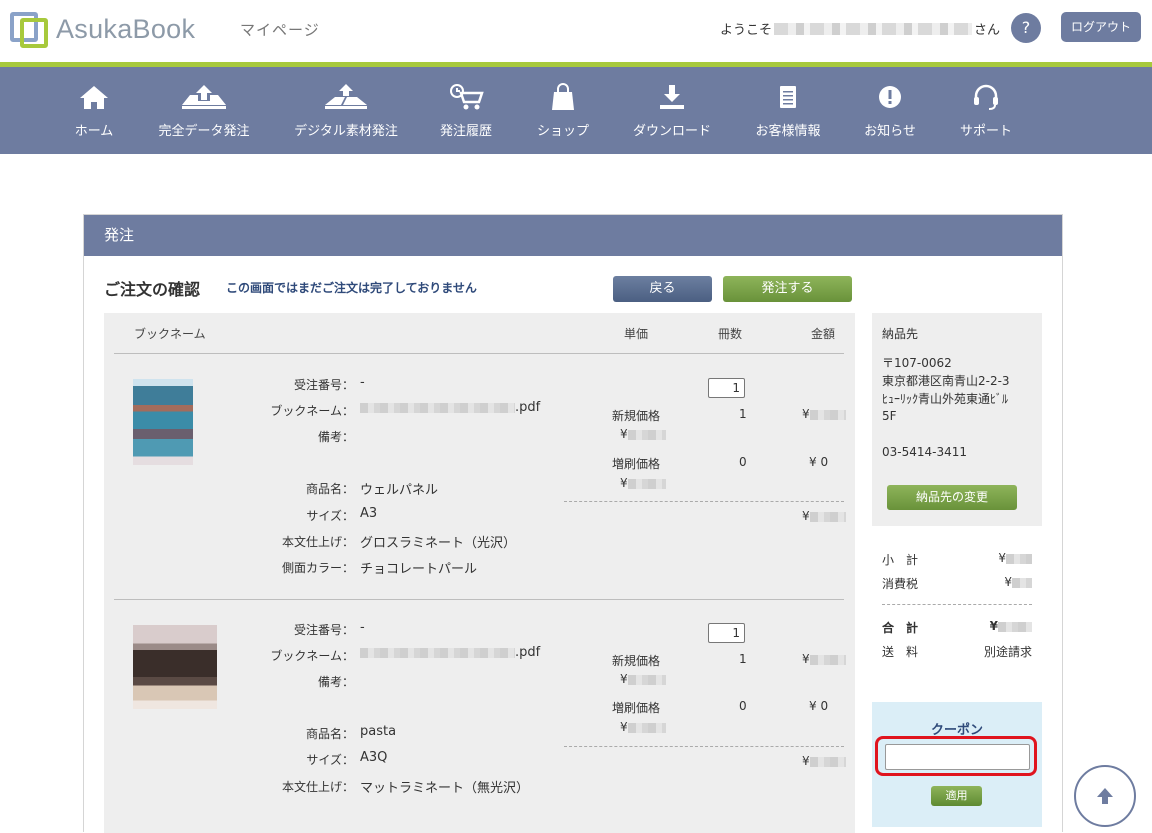 The image size is (1152, 833). Describe the element at coordinates (346, 131) in the screenshot. I see `nav-label-digital-material-order: デジタル素材発注` at that location.